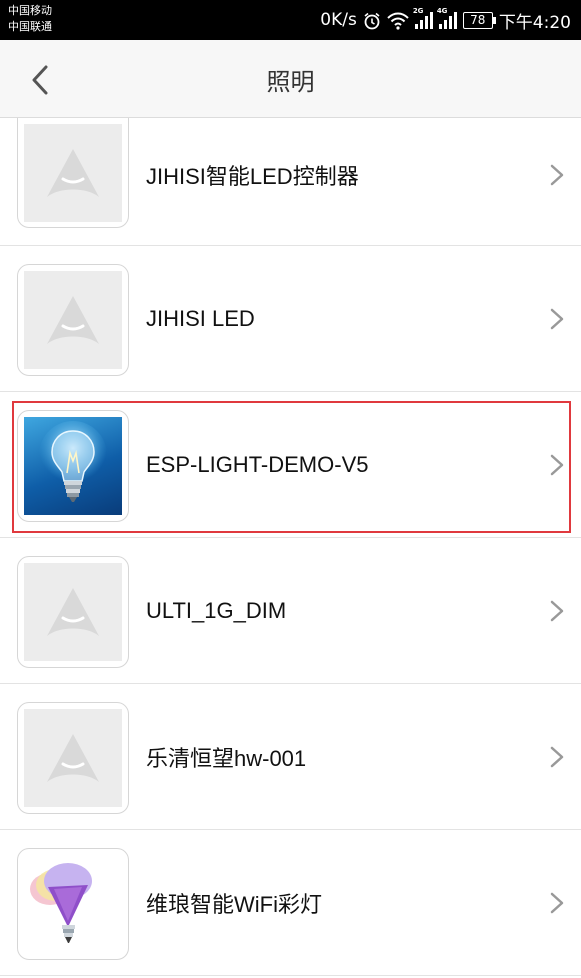 The width and height of the screenshot is (581, 978). I want to click on light-bulb-icon, so click(73, 466).